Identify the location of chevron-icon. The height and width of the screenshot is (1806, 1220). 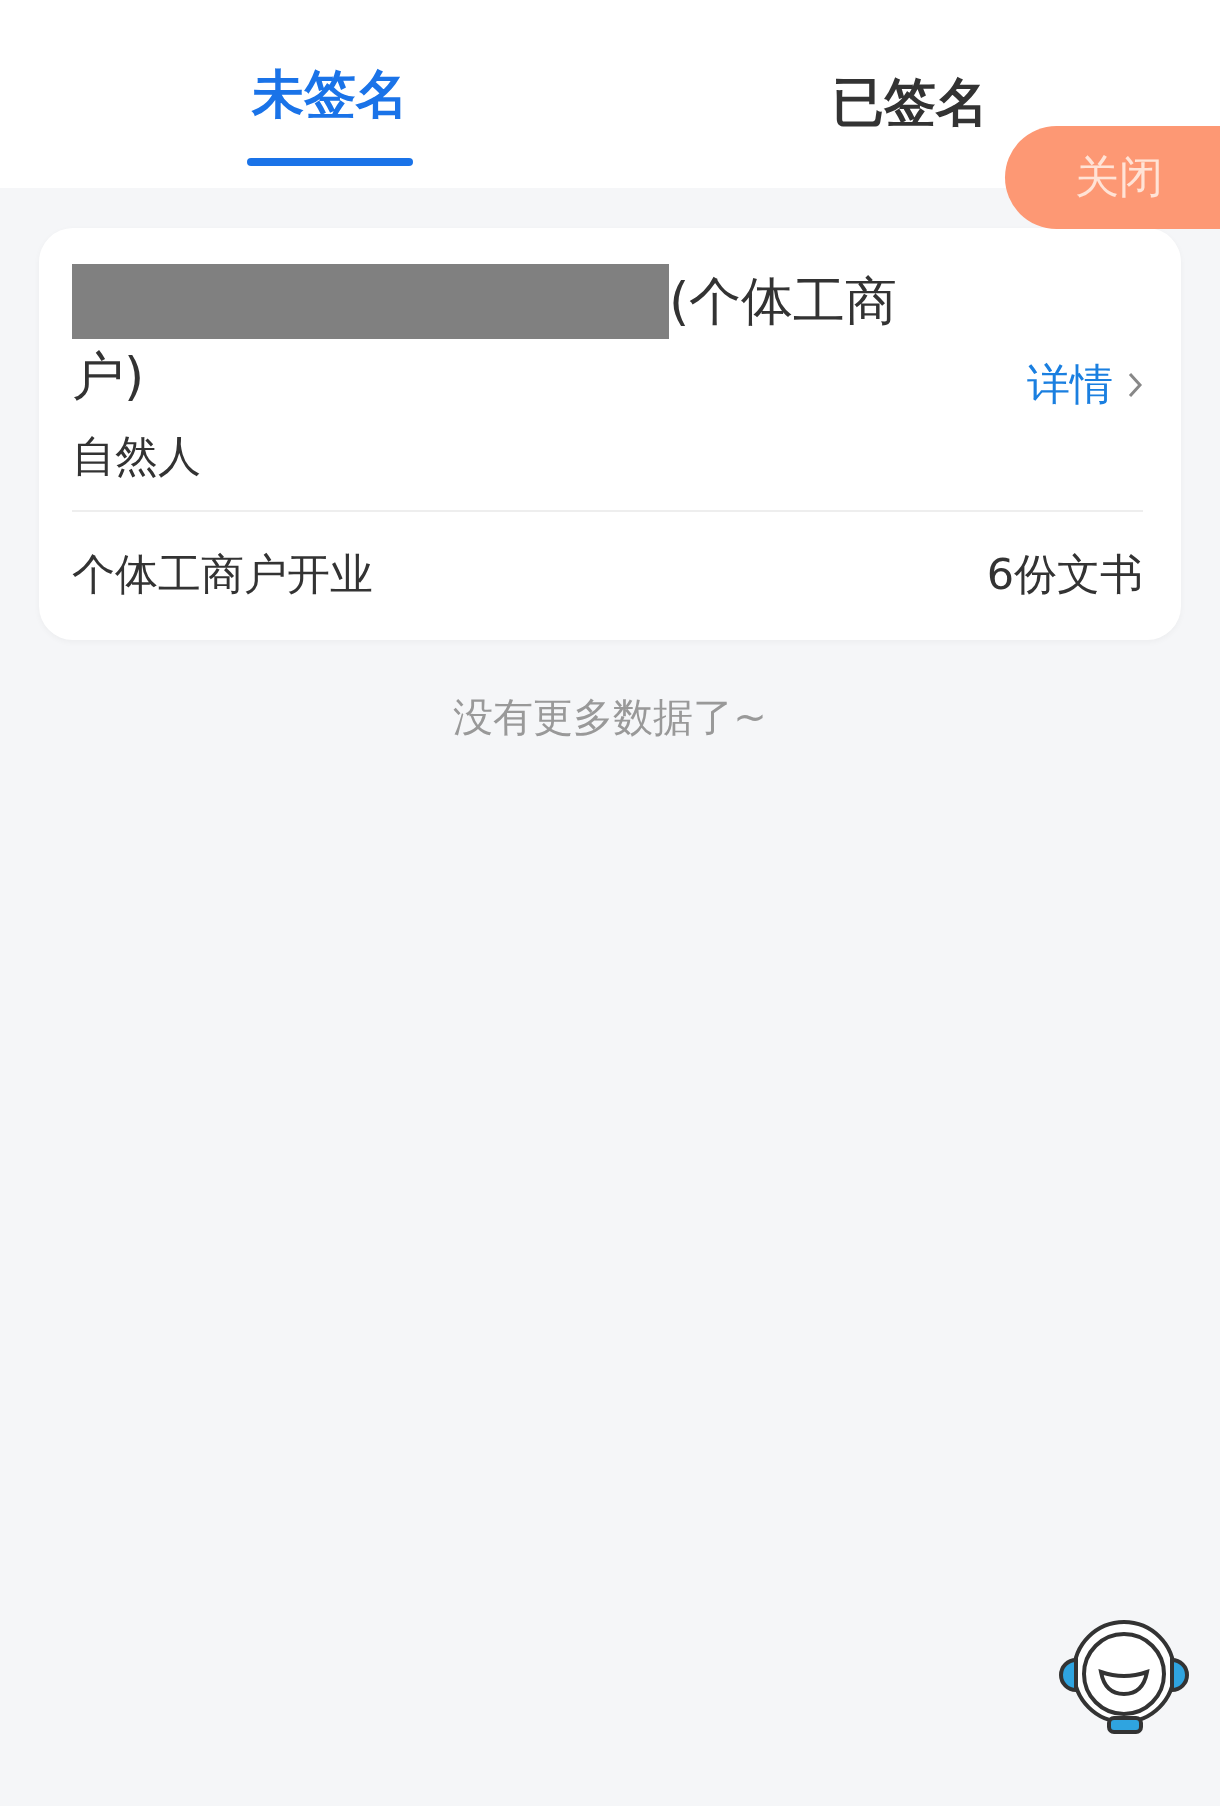
(1135, 385).